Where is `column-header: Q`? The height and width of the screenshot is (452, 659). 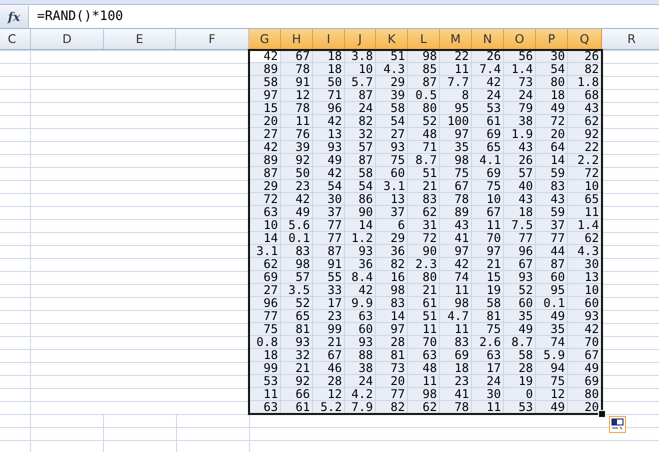 column-header: Q is located at coordinates (585, 39).